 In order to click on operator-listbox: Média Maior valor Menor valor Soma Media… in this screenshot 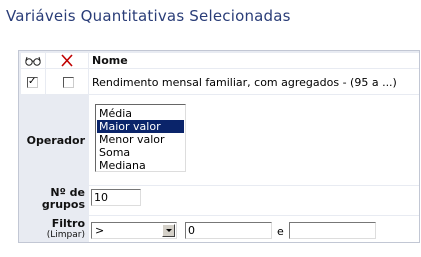, I will do `click(140, 138)`.